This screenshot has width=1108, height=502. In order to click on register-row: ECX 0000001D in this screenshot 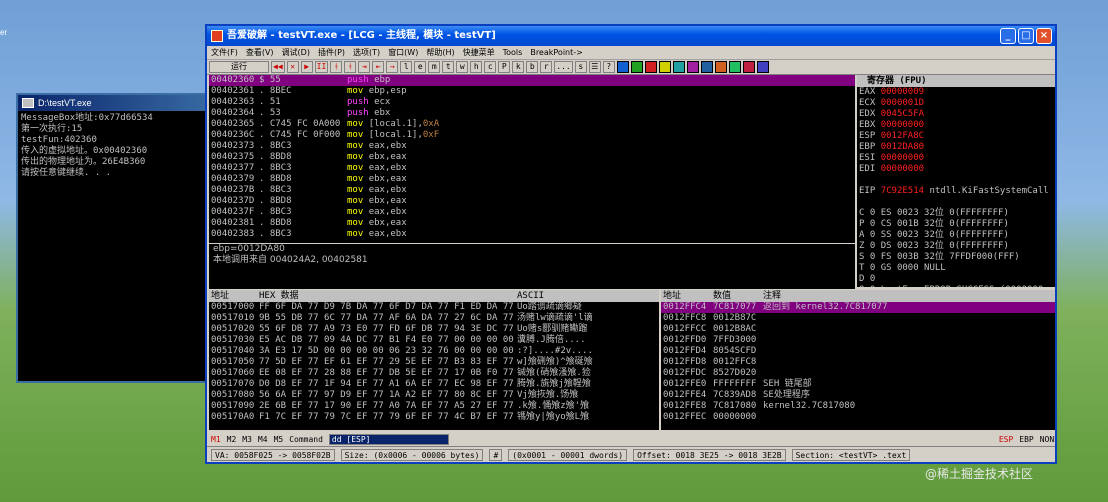, I will do `click(956, 103)`.